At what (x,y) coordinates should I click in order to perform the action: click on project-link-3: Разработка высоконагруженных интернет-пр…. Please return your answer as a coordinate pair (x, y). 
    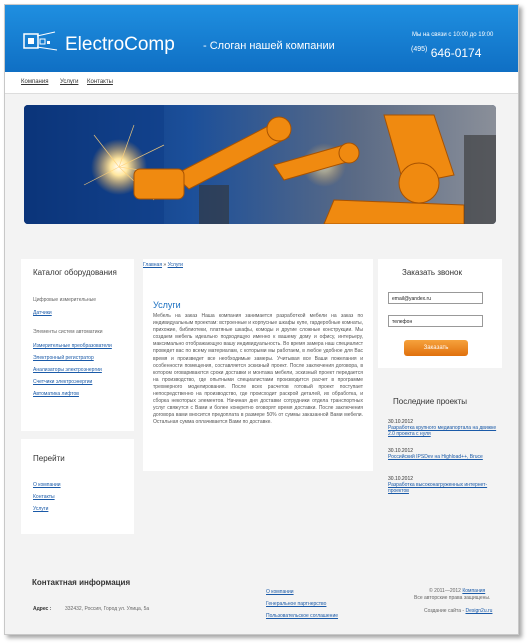
    Looking at the image, I should click on (444, 488).